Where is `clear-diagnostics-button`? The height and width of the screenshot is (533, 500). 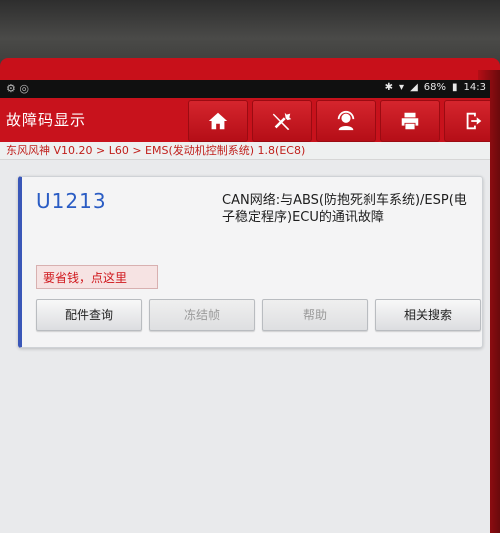
clear-diagnostics-button is located at coordinates (282, 121).